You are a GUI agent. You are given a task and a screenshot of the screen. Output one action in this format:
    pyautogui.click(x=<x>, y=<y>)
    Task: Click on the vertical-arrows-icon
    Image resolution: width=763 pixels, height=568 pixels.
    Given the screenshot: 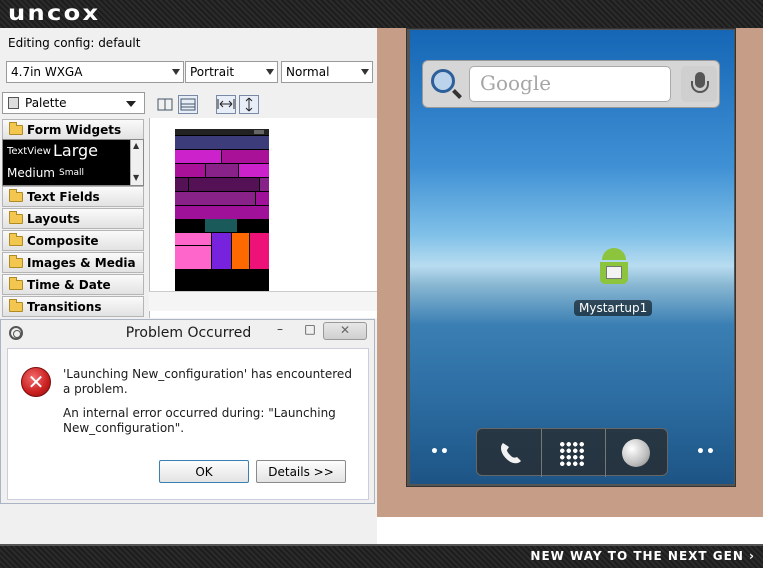 What is the action you would take?
    pyautogui.click(x=249, y=104)
    